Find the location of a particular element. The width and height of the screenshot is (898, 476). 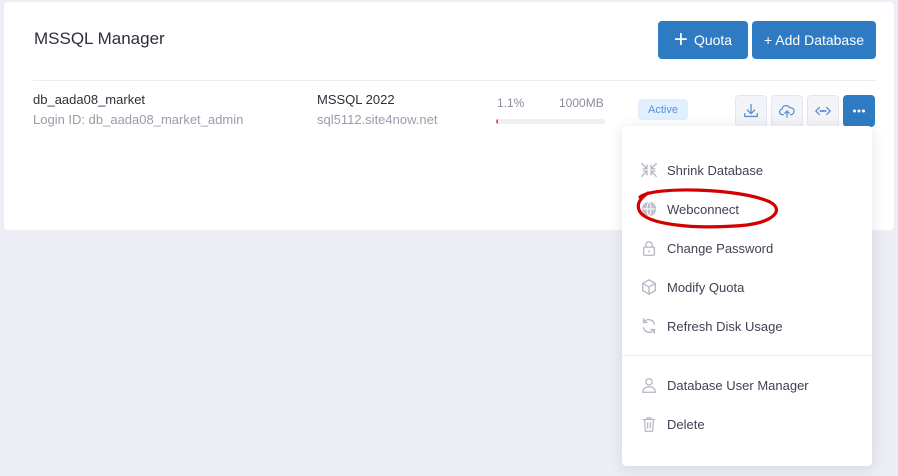

menu-item-database-user-manager: Database User Manager is located at coordinates (724, 385).